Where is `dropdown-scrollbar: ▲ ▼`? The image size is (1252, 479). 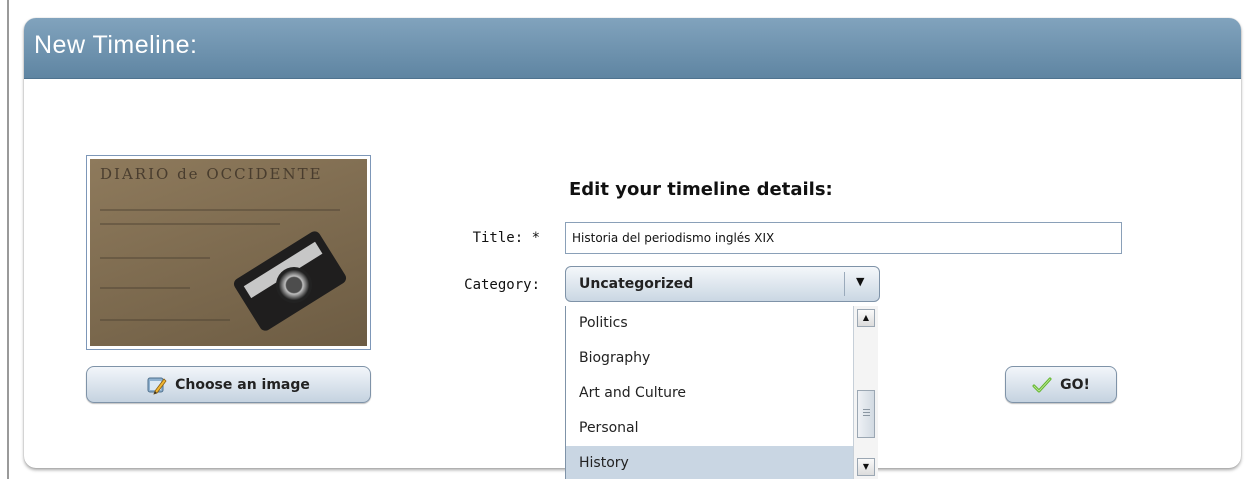 dropdown-scrollbar: ▲ ▼ is located at coordinates (865, 392).